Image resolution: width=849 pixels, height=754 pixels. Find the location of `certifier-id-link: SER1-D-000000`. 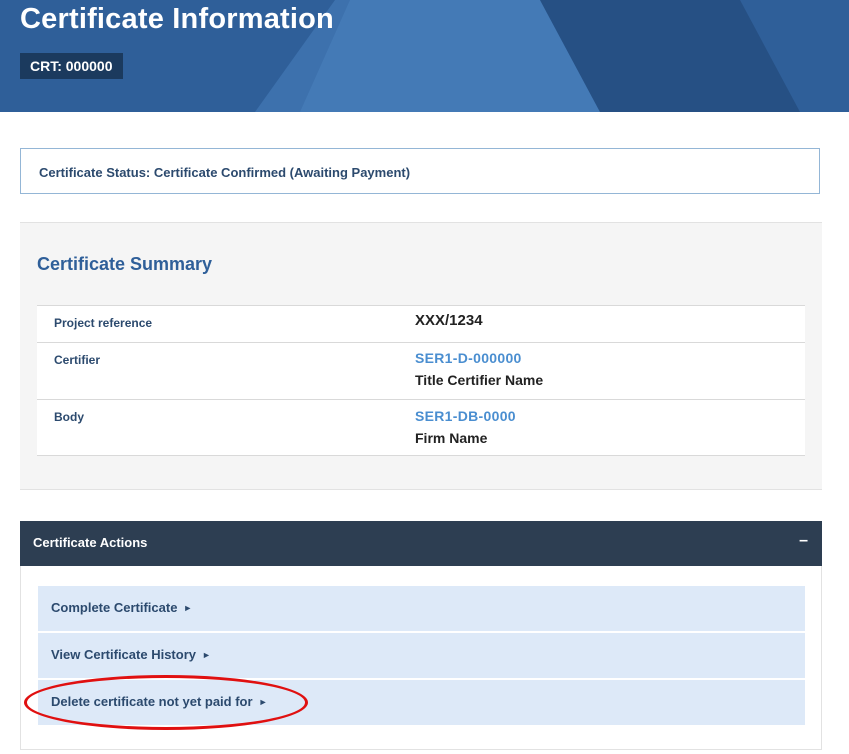

certifier-id-link: SER1-D-000000 is located at coordinates (468, 358).